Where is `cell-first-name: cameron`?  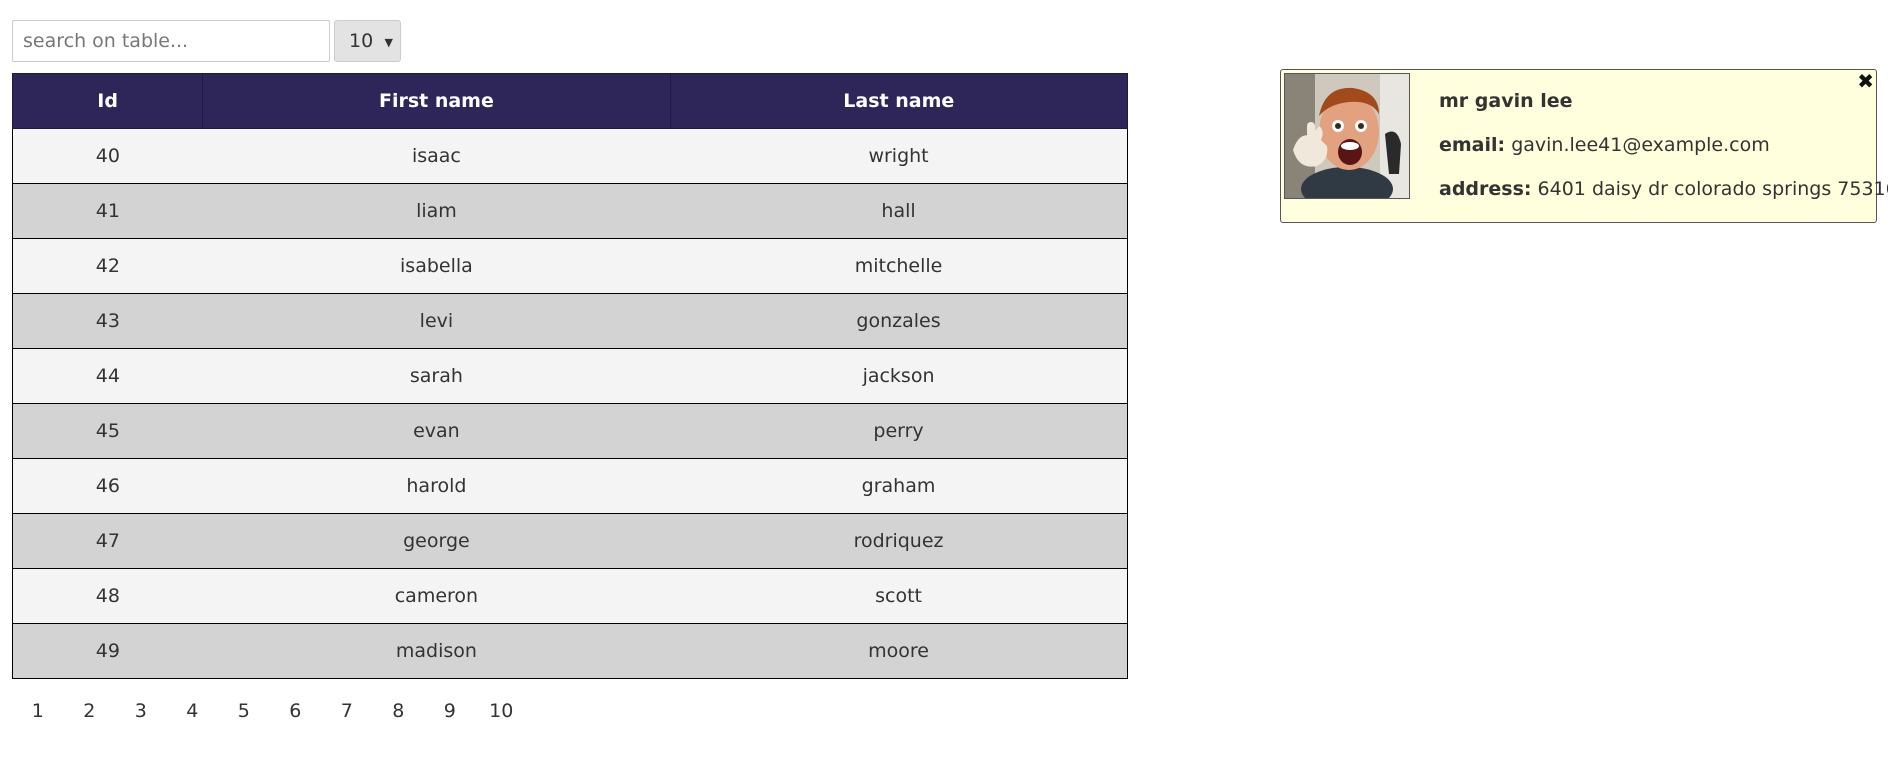 cell-first-name: cameron is located at coordinates (436, 596).